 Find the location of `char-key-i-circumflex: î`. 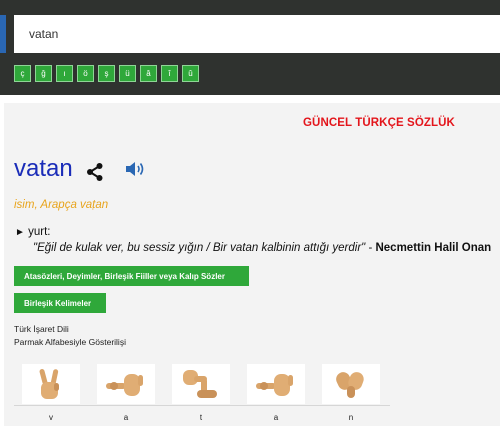

char-key-i-circumflex: î is located at coordinates (169, 73).